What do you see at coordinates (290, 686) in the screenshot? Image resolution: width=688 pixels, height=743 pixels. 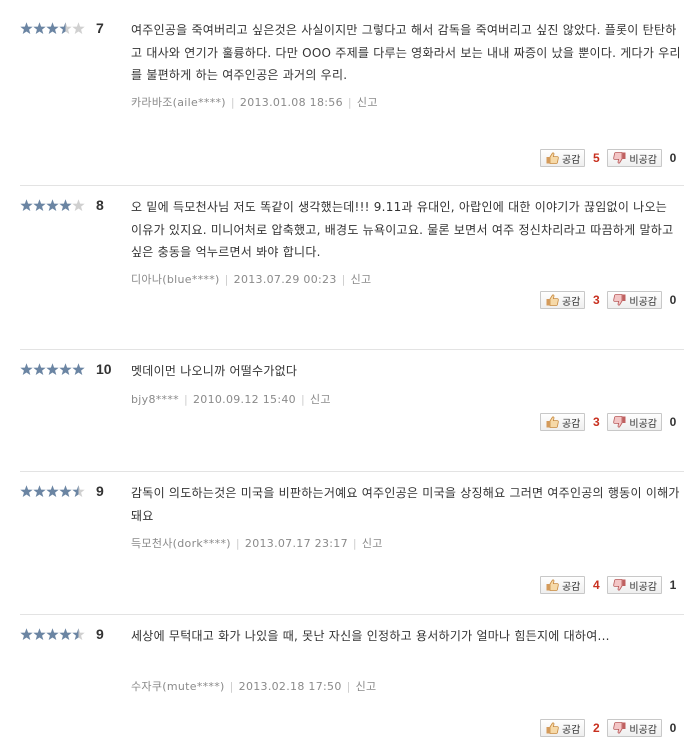 I see `review-date: 2013.02.18 17:50` at bounding box center [290, 686].